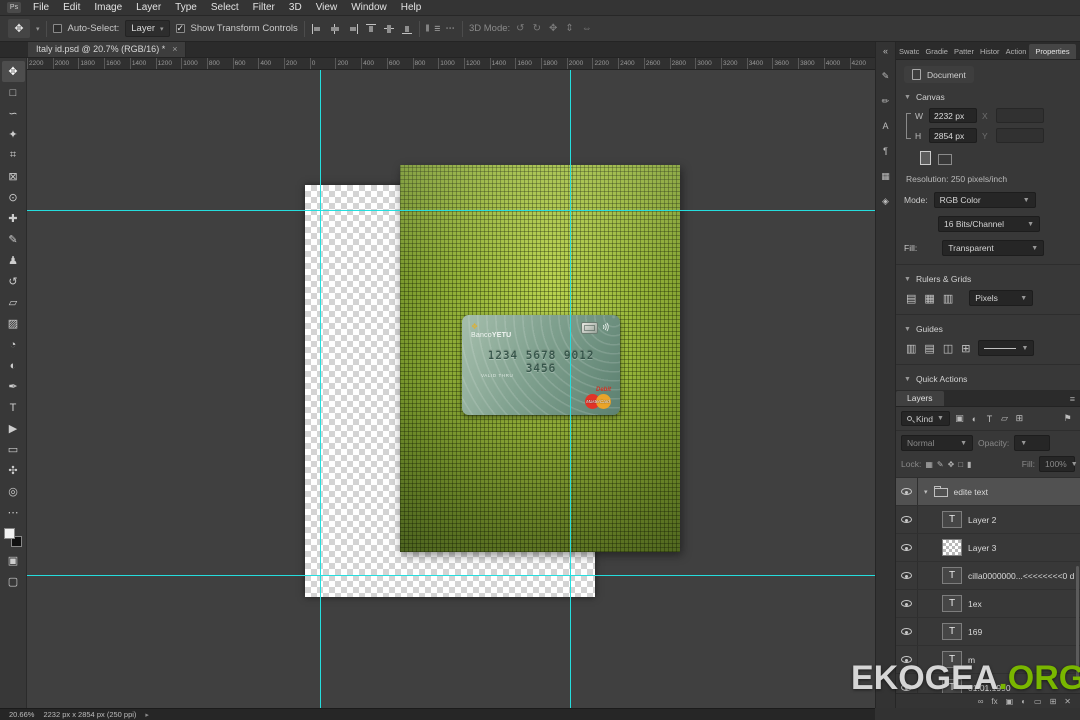  Describe the element at coordinates (940, 464) in the screenshot. I see `lock-icon-1: ✎` at that location.